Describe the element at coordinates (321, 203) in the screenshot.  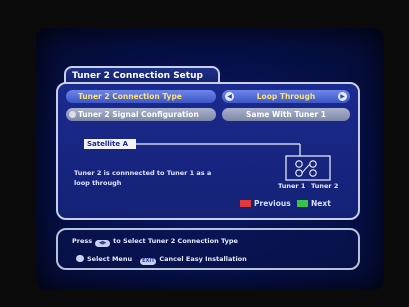
I see `next-label: Next` at that location.